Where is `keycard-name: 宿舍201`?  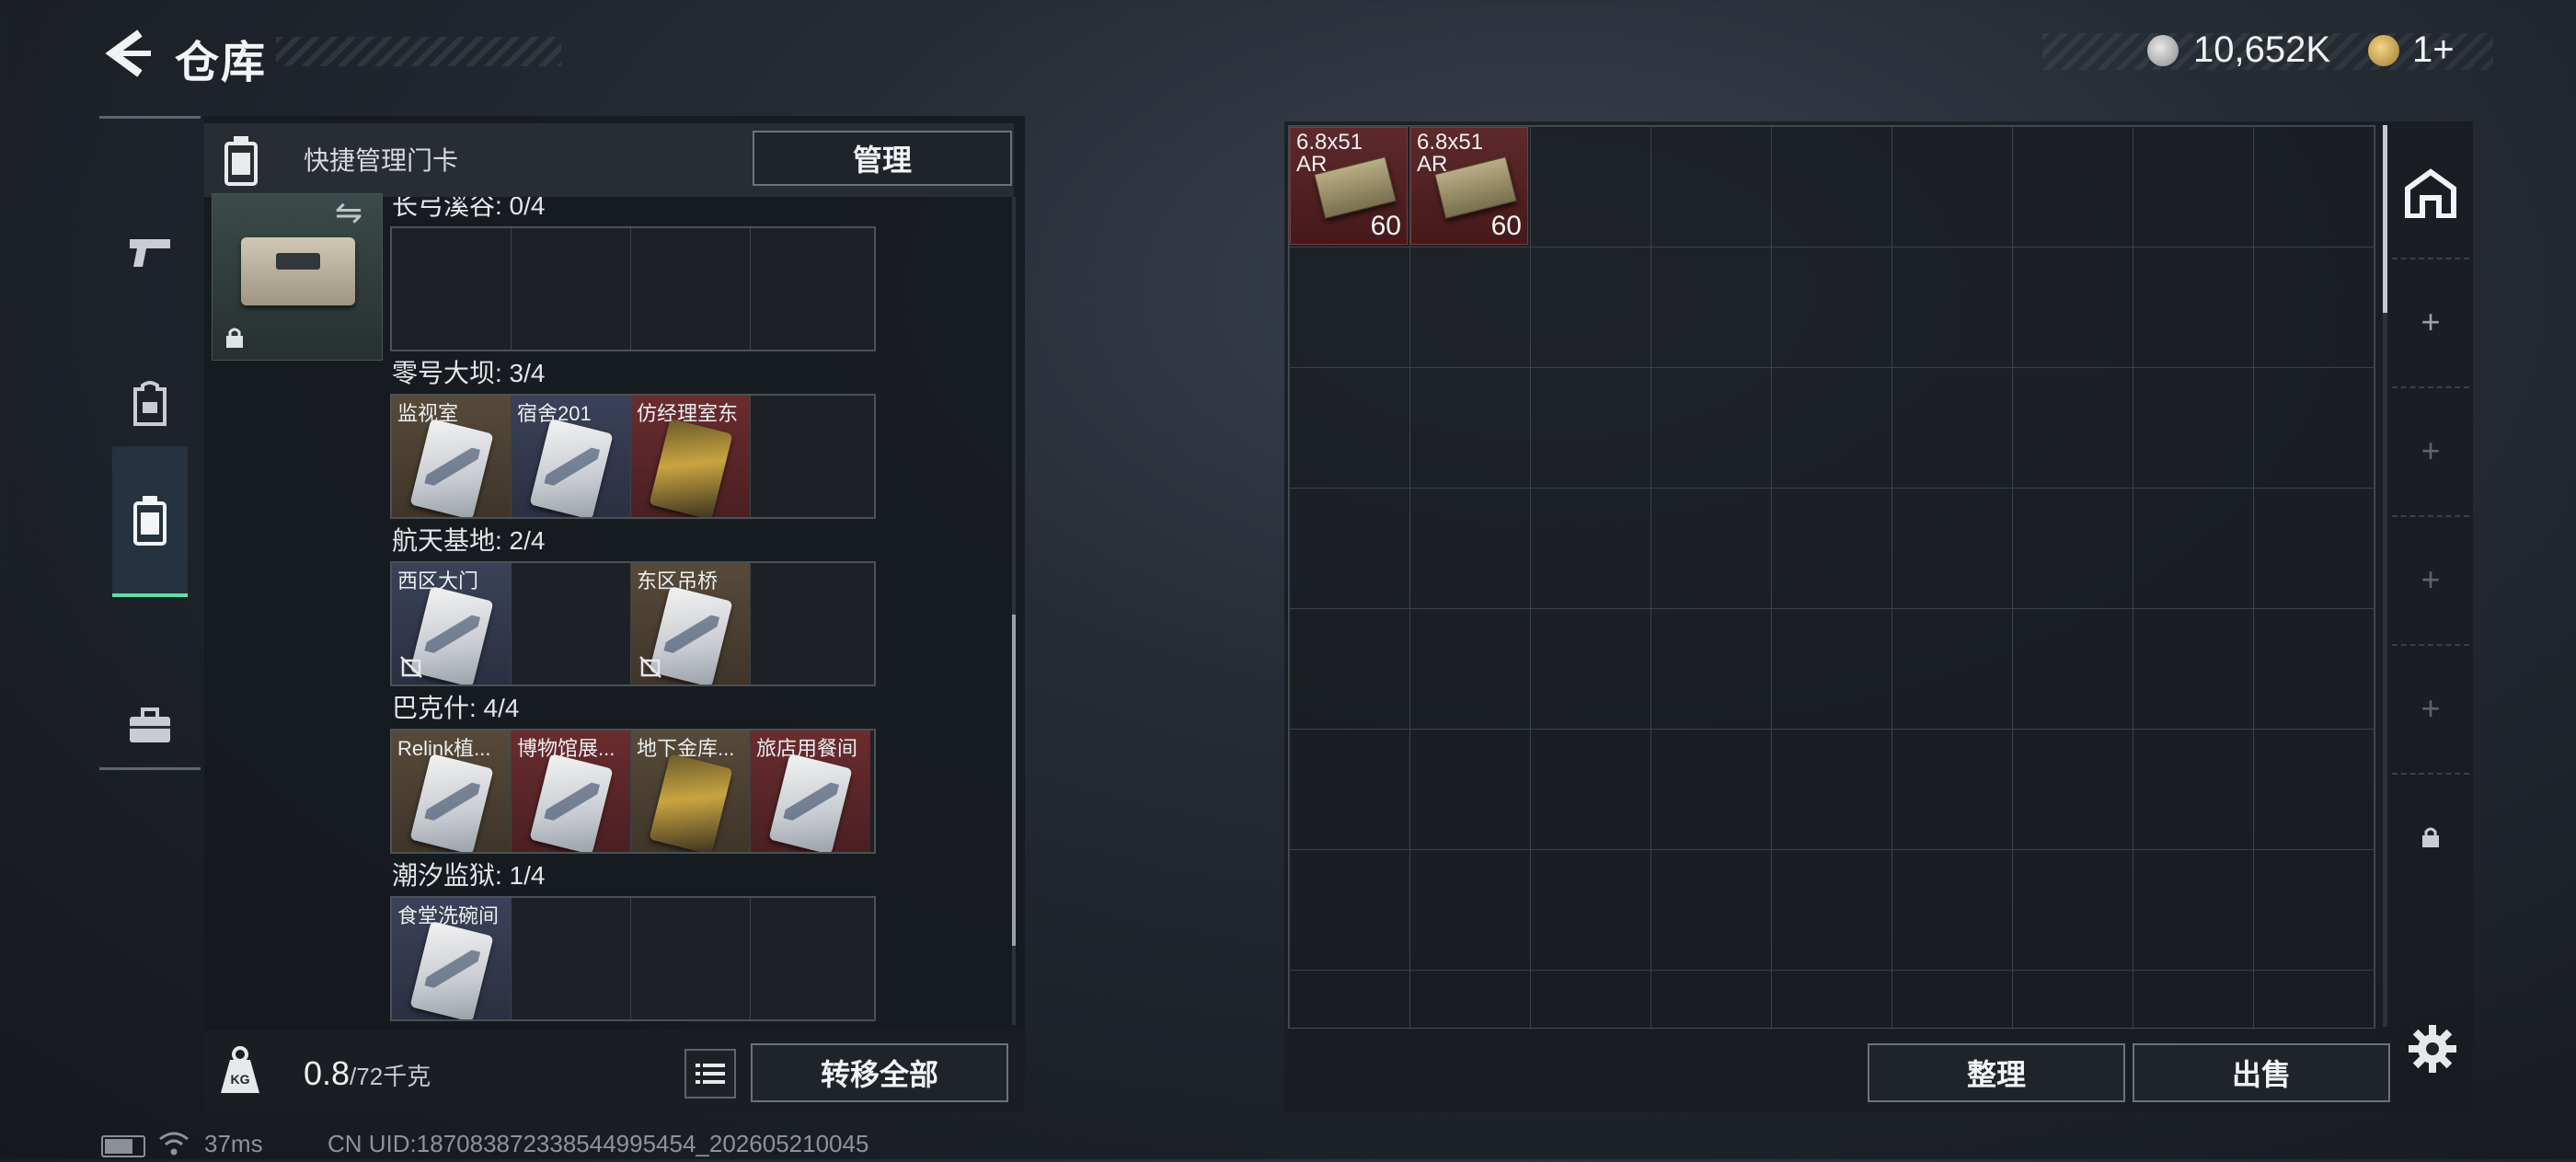 keycard-name: 宿舍201 is located at coordinates (554, 414).